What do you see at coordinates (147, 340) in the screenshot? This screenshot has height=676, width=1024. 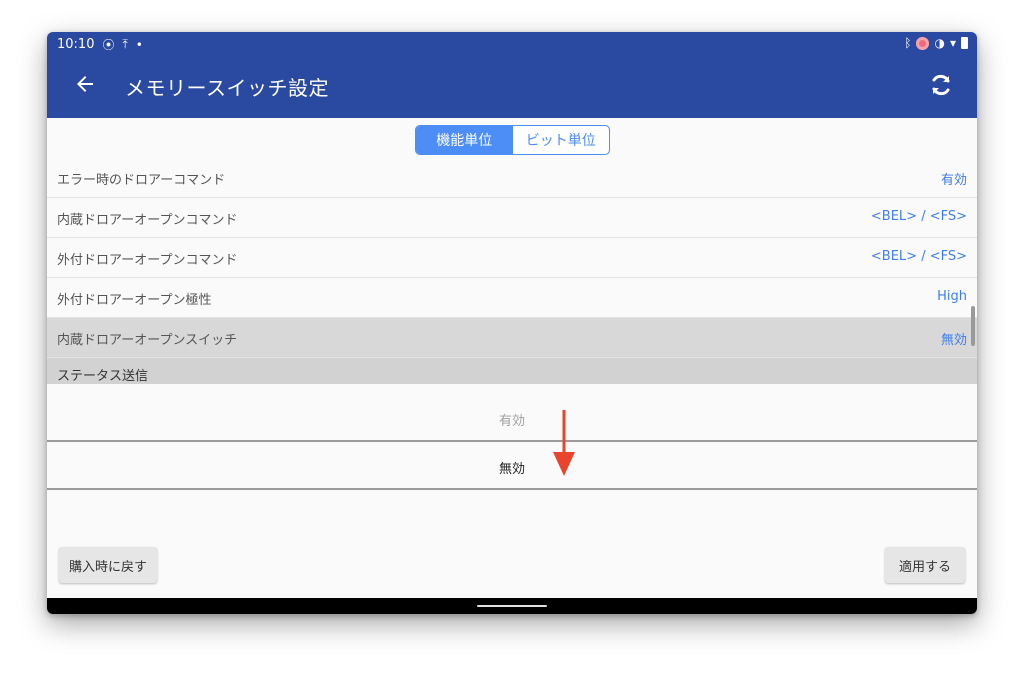 I see `setting-label: 内蔵ドロアーオープンスイッチ` at bounding box center [147, 340].